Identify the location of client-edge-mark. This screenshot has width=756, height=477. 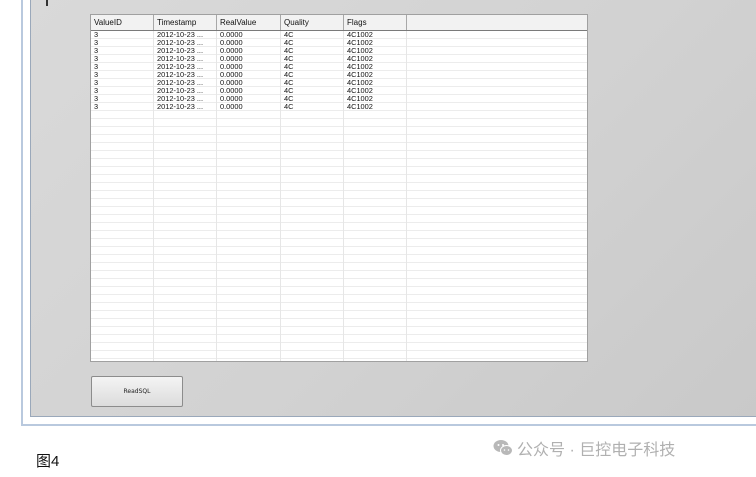
(47, 3).